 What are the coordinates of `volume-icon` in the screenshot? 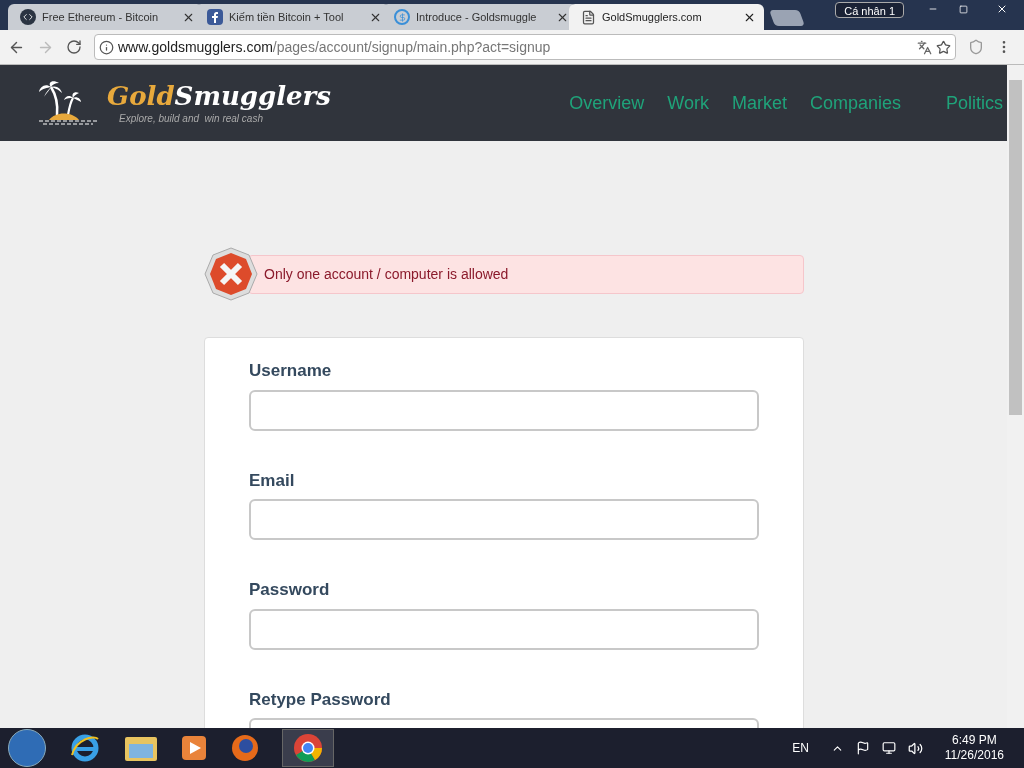 It's located at (915, 748).